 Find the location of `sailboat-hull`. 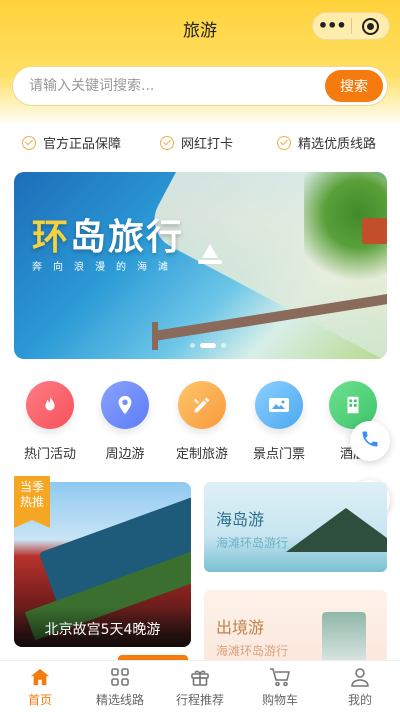

sailboat-hull is located at coordinates (210, 262).